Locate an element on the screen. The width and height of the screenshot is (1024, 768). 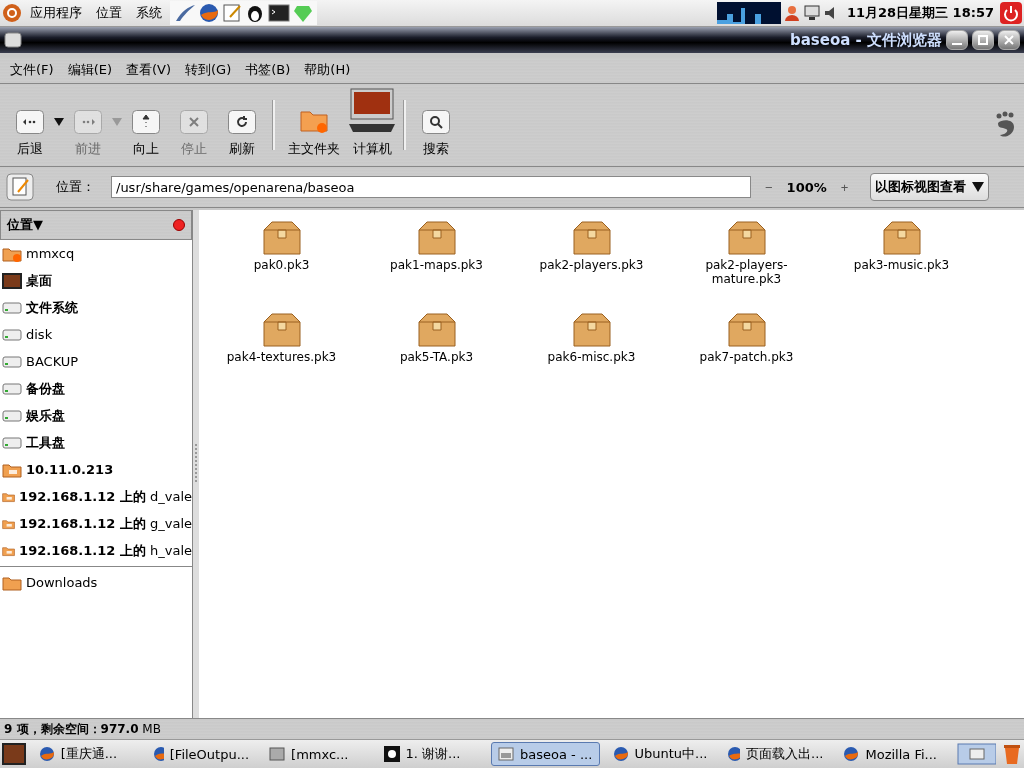
file-name: pak6-misc.pk3 is located at coordinates (591, 357).